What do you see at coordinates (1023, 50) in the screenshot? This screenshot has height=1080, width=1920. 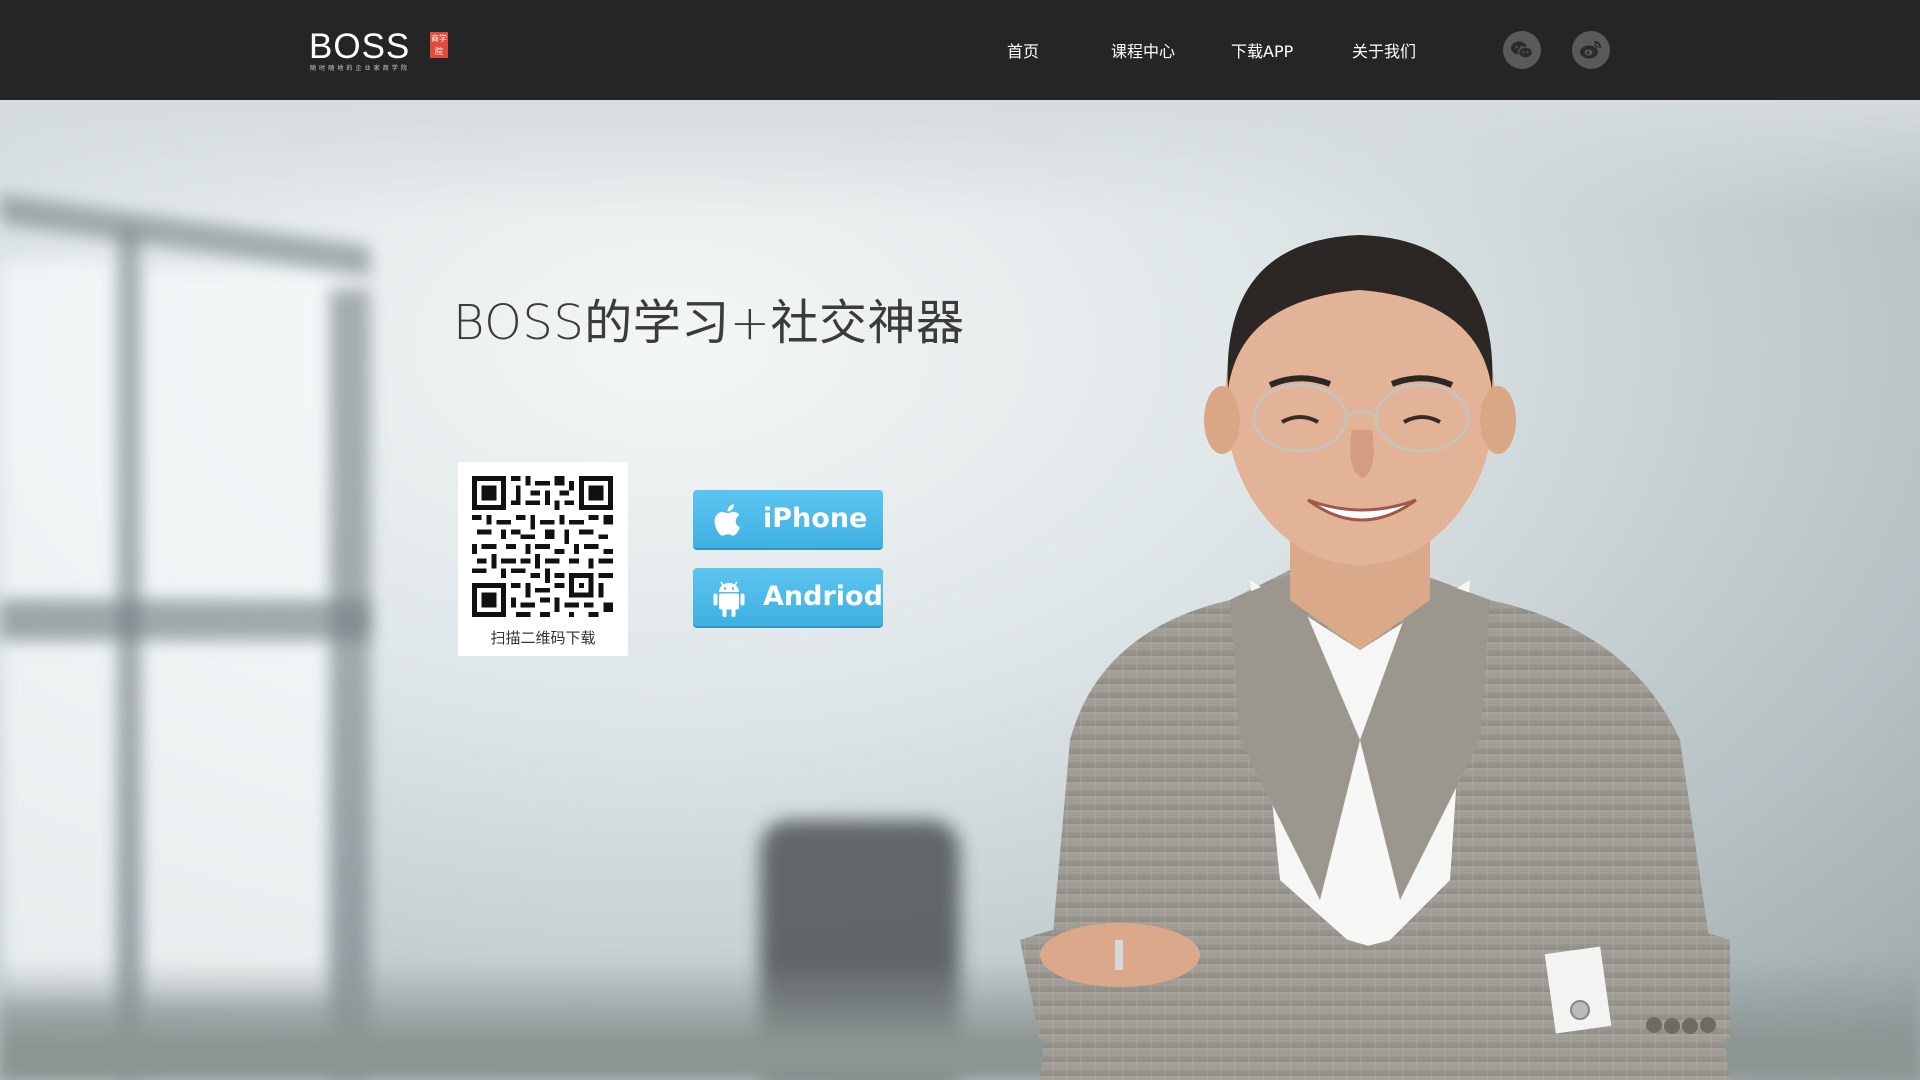 I see `nav-item-home: 首页` at bounding box center [1023, 50].